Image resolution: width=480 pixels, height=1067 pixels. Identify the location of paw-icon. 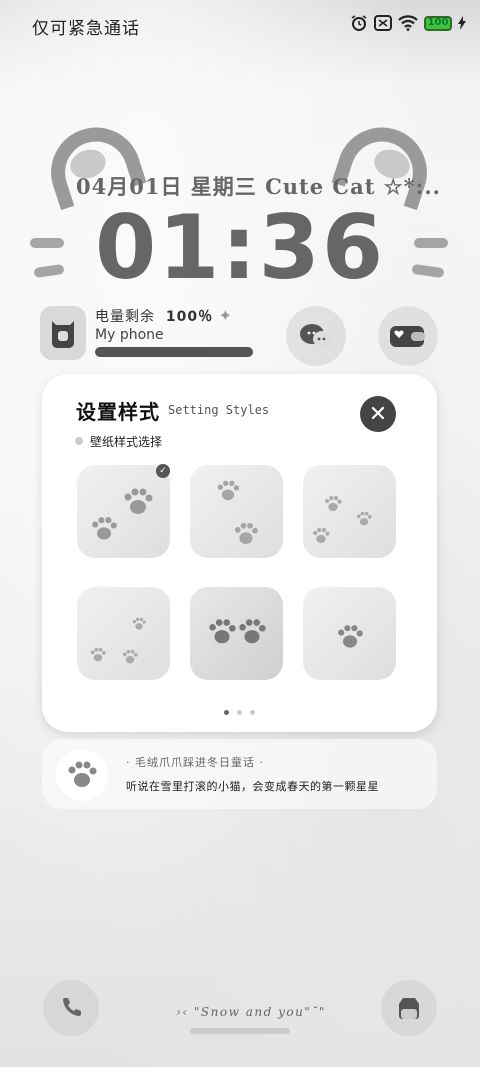
(82, 775).